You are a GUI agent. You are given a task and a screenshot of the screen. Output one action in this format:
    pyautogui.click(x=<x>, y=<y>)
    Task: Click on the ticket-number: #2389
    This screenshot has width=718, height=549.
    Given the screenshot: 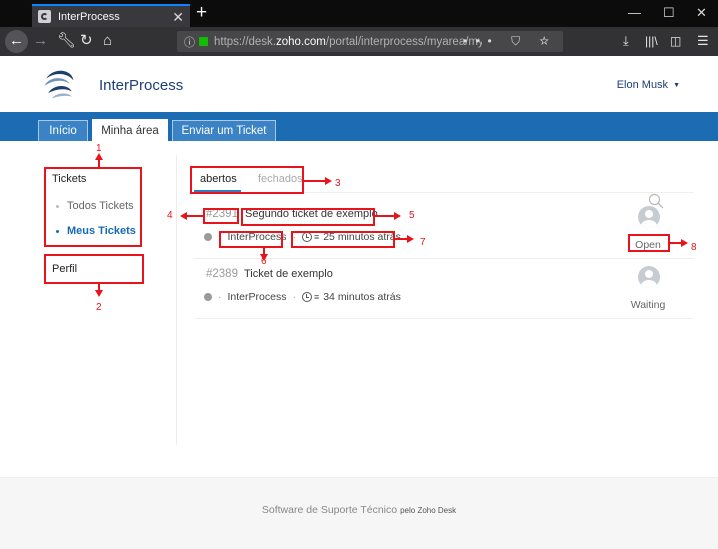 What is the action you would take?
    pyautogui.click(x=222, y=274)
    